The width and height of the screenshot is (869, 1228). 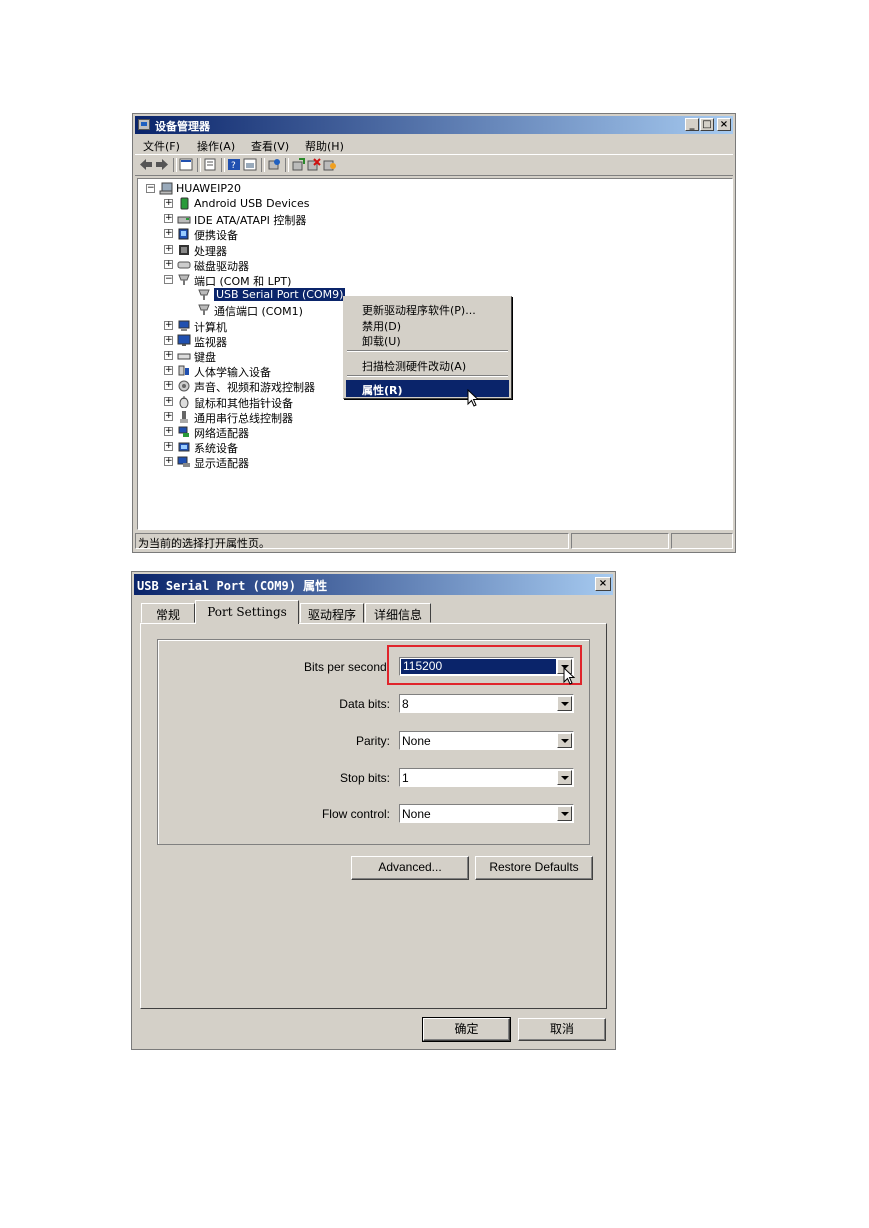 What do you see at coordinates (534, 868) in the screenshot?
I see `restore-defaults-button: Restore Defaults` at bounding box center [534, 868].